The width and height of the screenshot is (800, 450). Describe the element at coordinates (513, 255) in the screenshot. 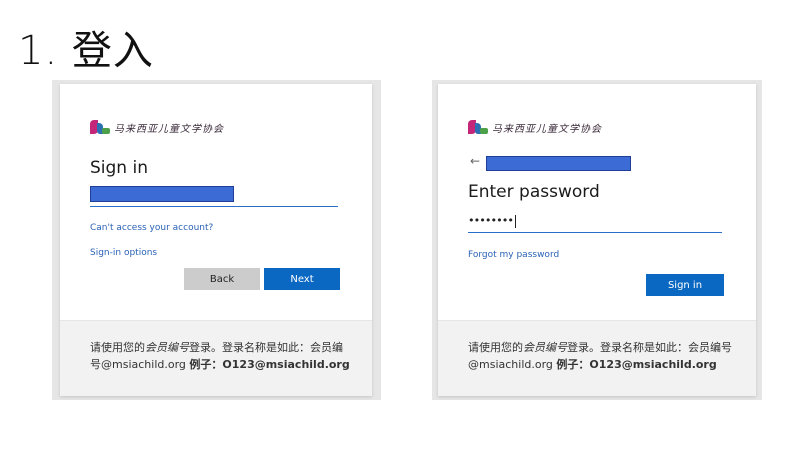

I see `forgot-password-link: Forgot my password` at that location.